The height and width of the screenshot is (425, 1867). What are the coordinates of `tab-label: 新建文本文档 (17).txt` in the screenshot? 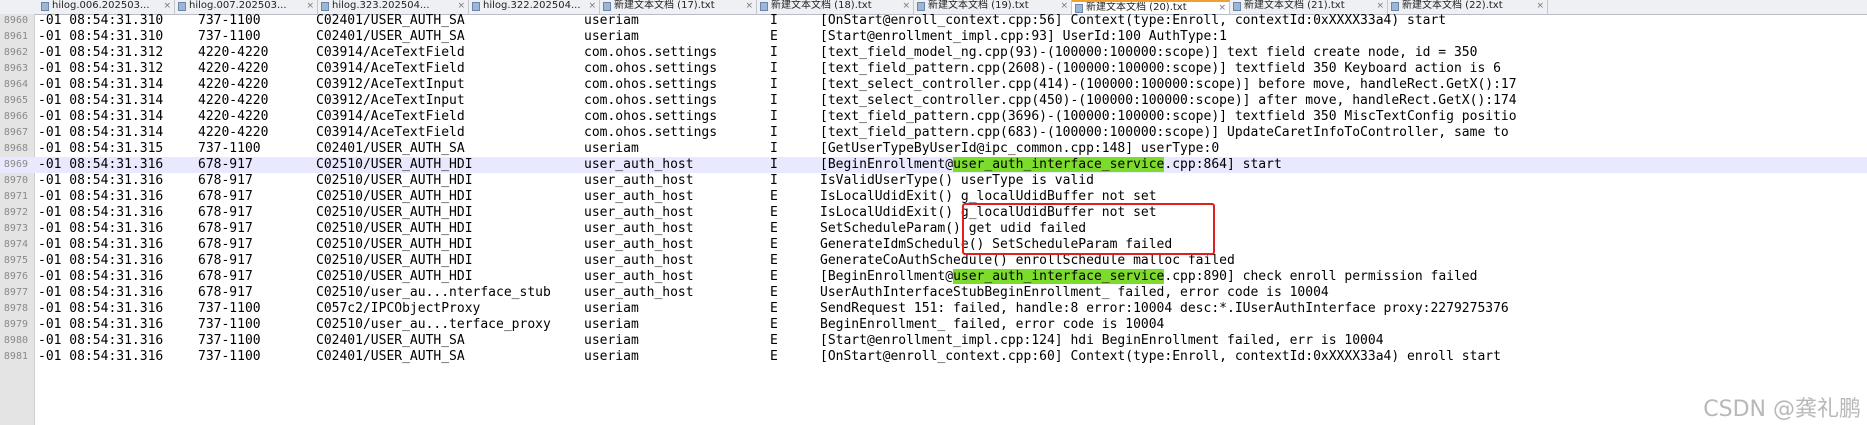 It's located at (664, 5).